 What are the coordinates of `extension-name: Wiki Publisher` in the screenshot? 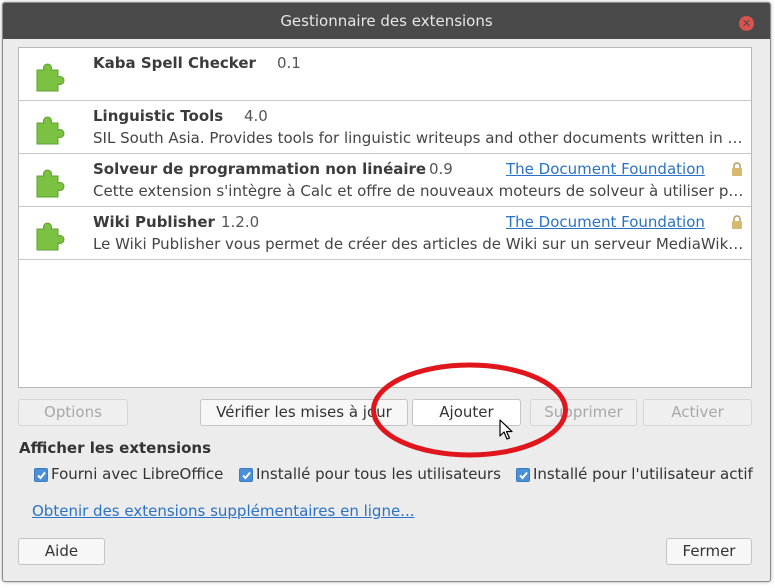 It's located at (154, 222).